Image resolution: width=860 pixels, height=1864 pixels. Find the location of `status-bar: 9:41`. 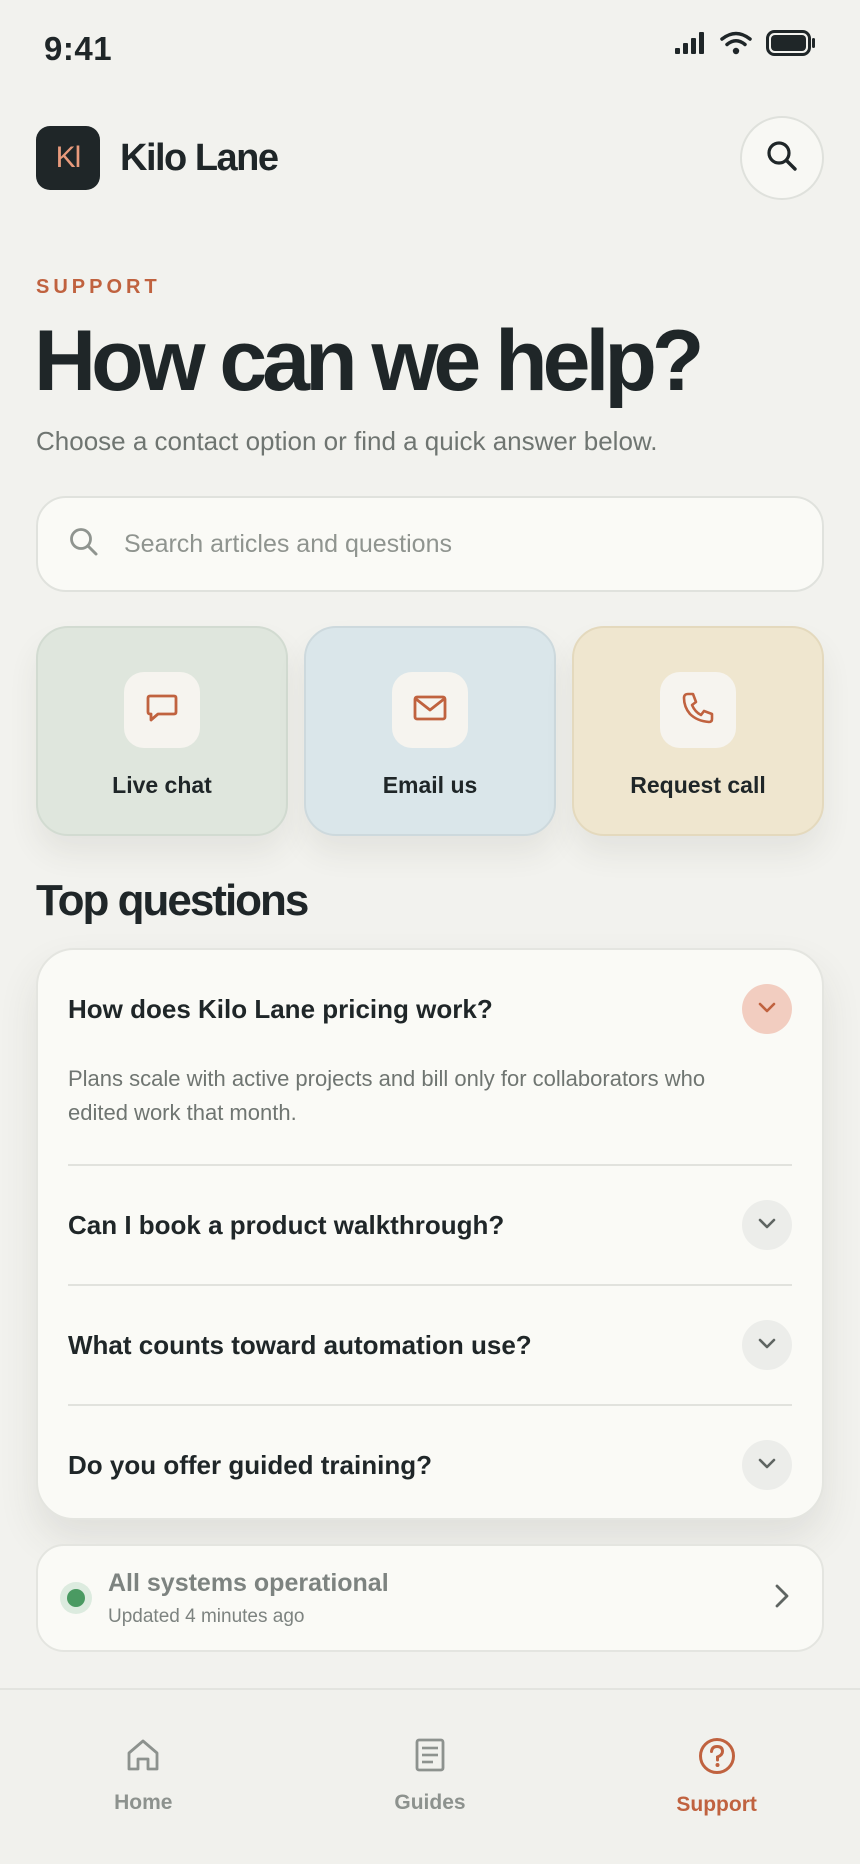

status-bar: 9:41 is located at coordinates (430, 48).